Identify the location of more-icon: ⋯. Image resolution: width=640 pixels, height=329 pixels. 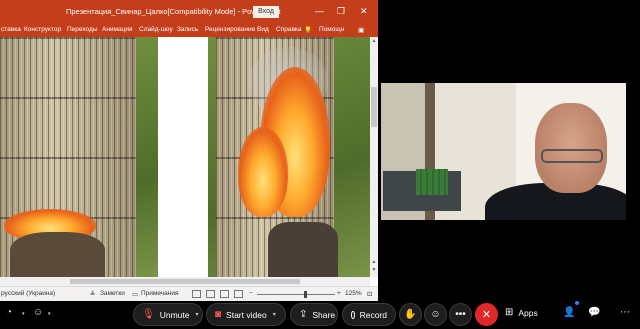
(625, 312).